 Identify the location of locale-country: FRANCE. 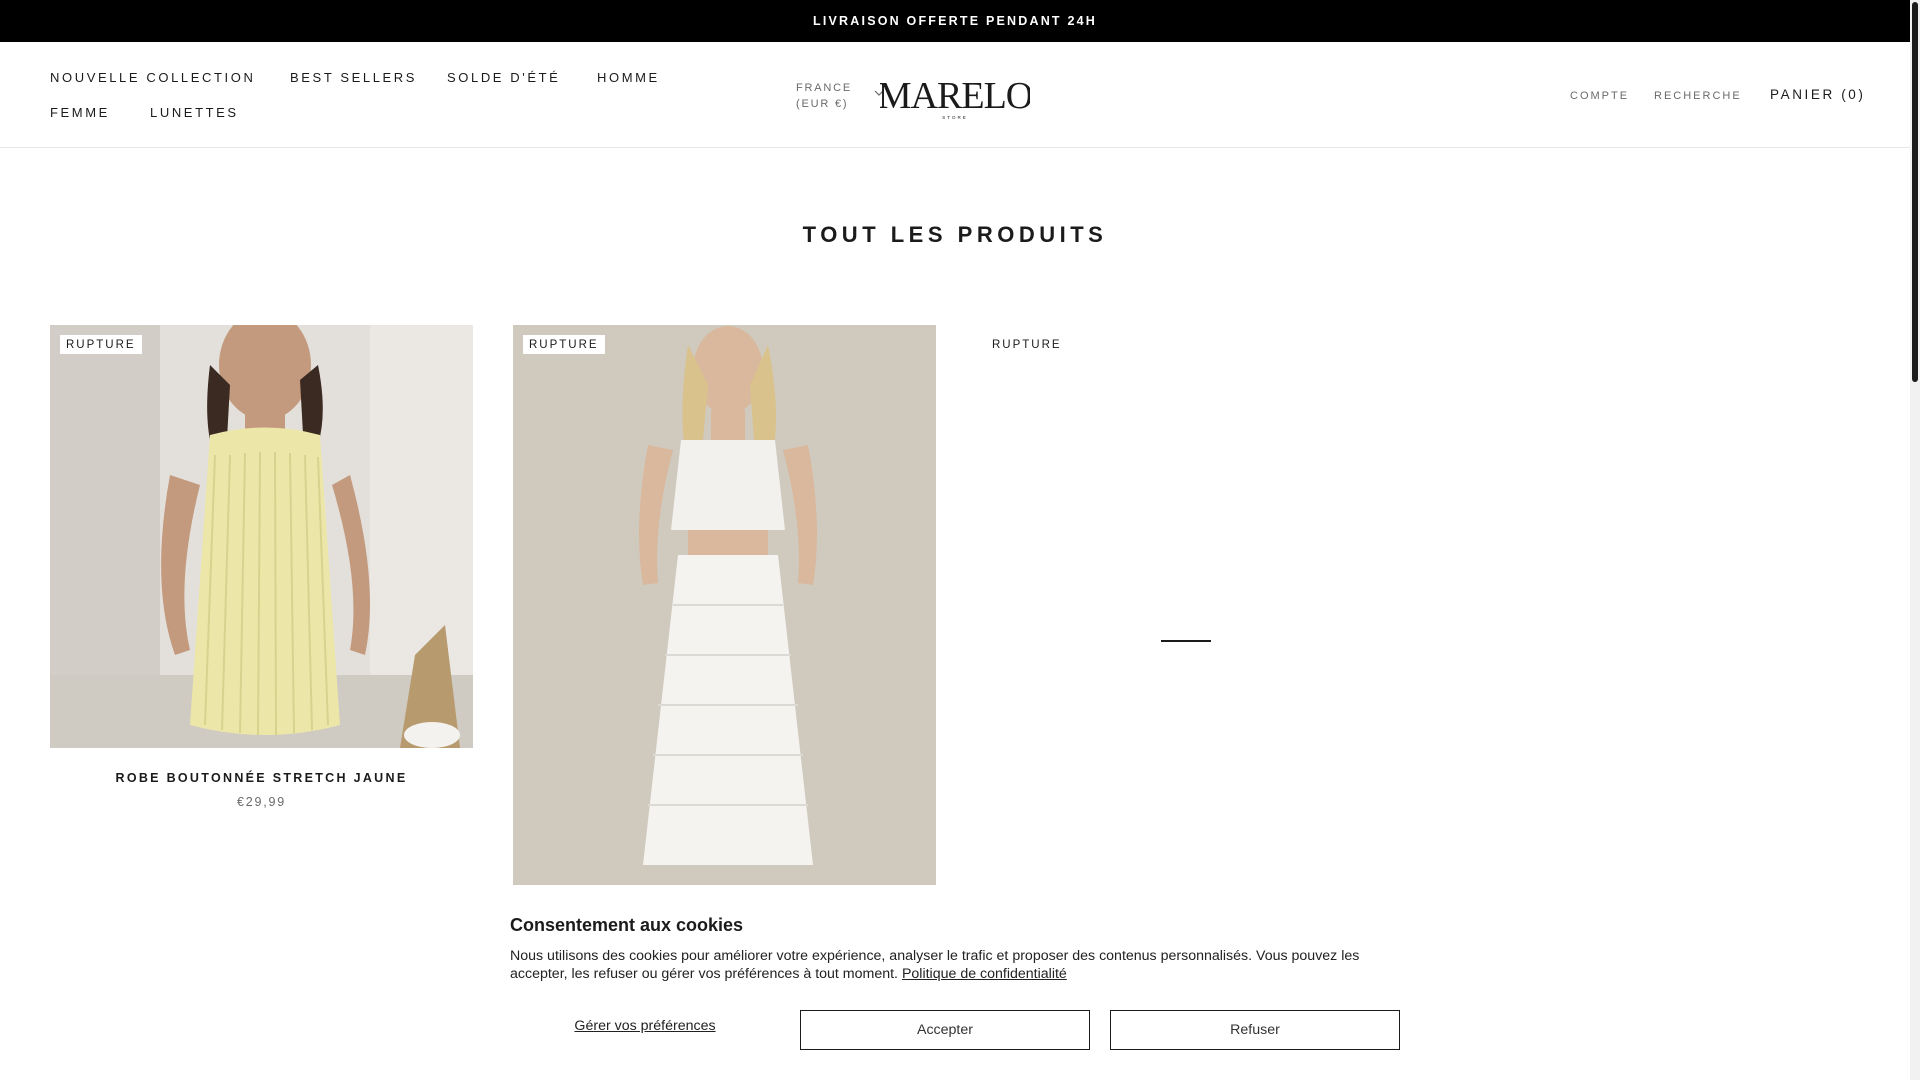
(824, 88).